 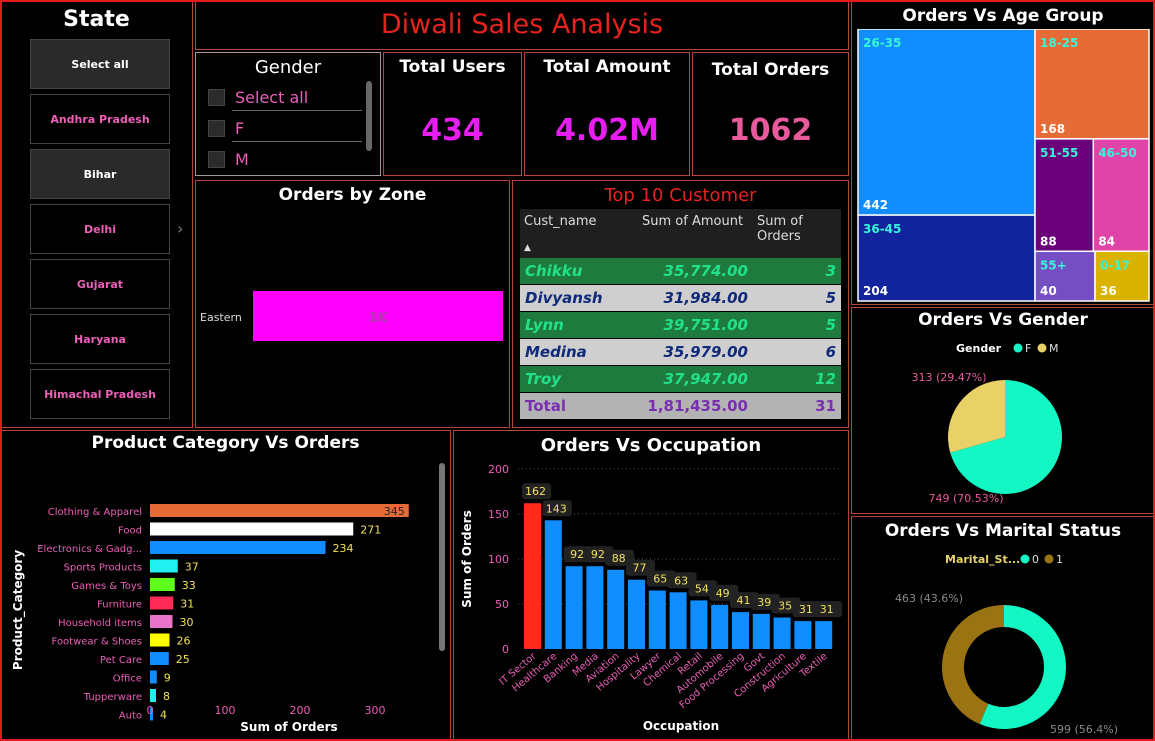 I want to click on table-row: Medina 35,979.00 6, so click(x=680, y=352).